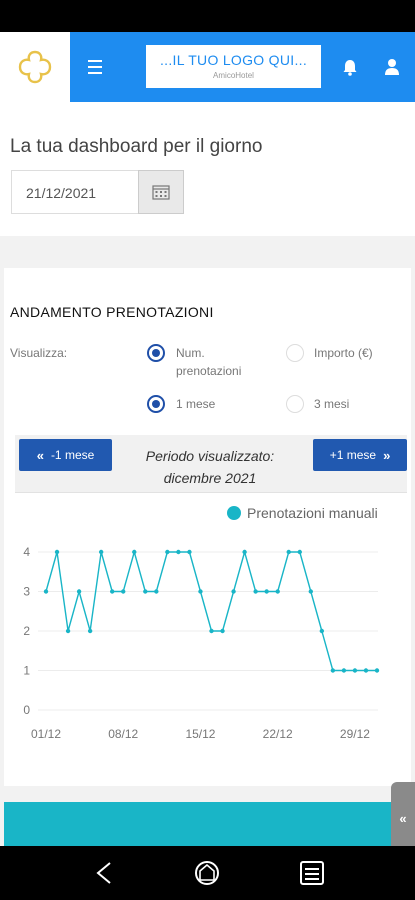  What do you see at coordinates (136, 146) in the screenshot?
I see `page-title: La tua dashboard per il giorno` at bounding box center [136, 146].